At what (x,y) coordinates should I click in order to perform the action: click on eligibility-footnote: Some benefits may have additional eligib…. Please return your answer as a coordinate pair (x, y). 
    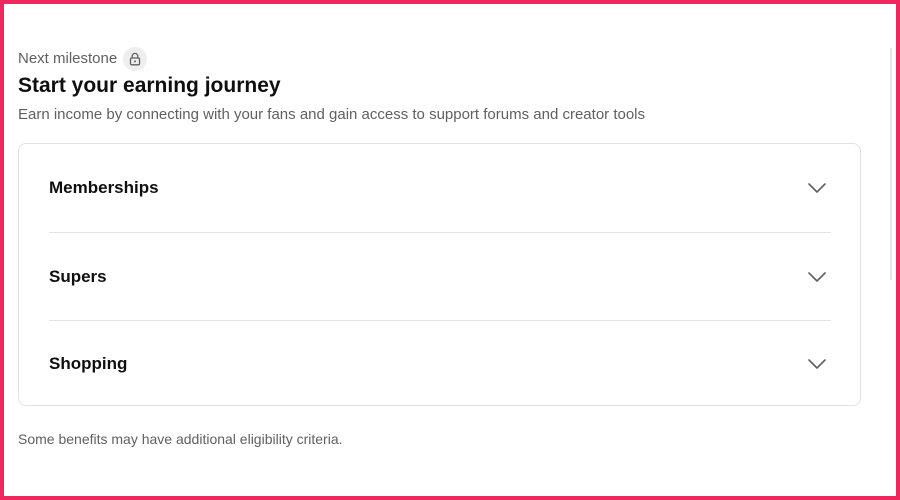
    Looking at the image, I should click on (180, 439).